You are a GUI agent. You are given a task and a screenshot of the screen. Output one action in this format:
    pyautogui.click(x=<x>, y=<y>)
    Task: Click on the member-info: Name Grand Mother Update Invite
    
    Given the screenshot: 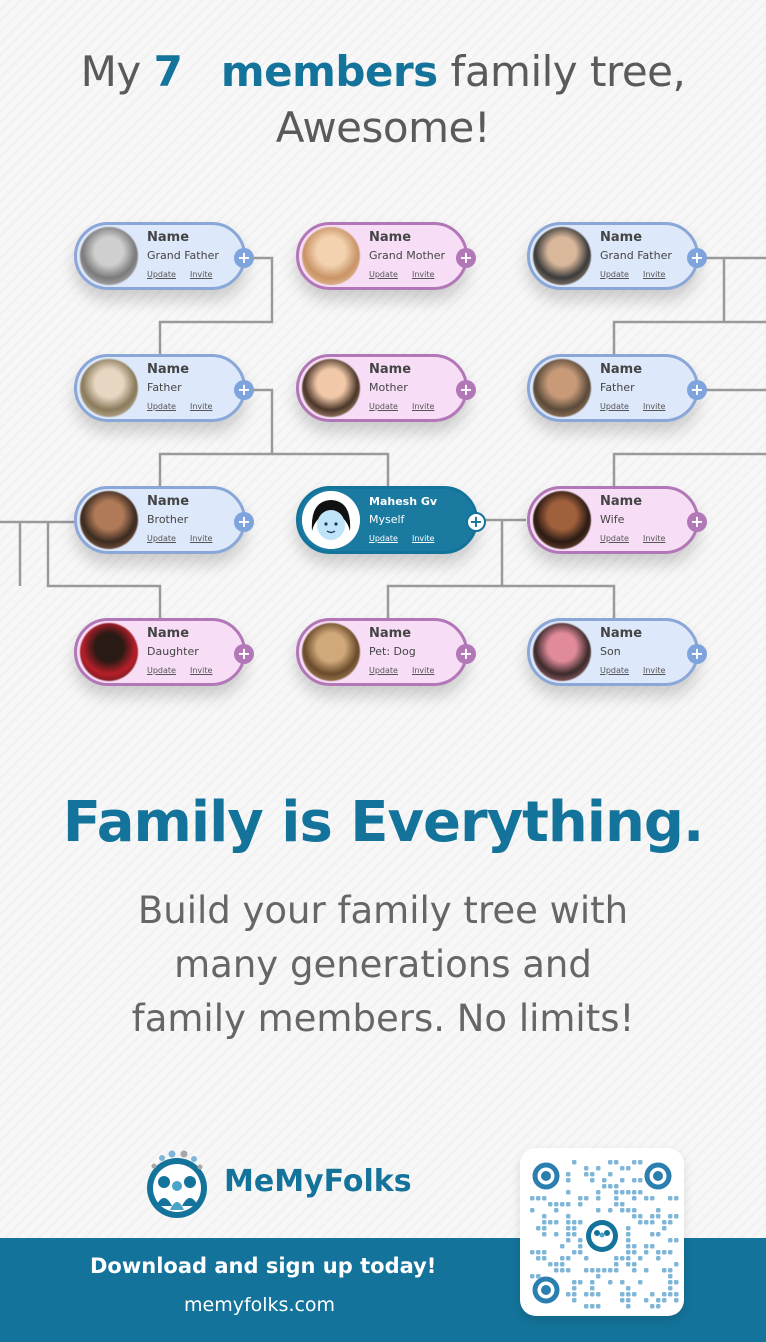 What is the action you would take?
    pyautogui.click(x=408, y=256)
    